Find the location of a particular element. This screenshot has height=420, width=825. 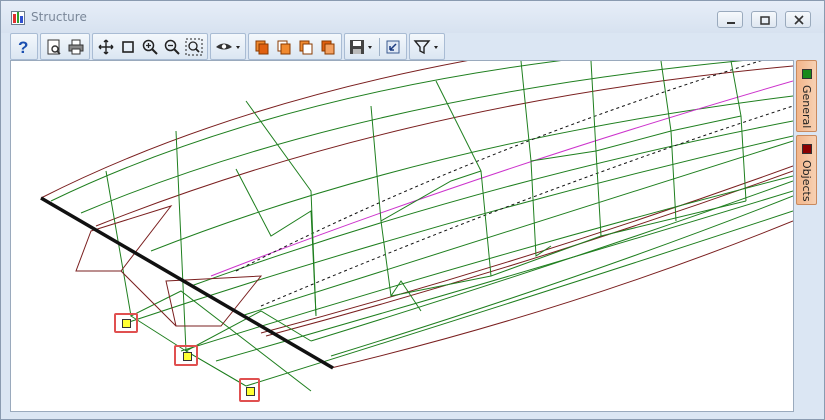

section-cut-line is located at coordinates (187, 283).